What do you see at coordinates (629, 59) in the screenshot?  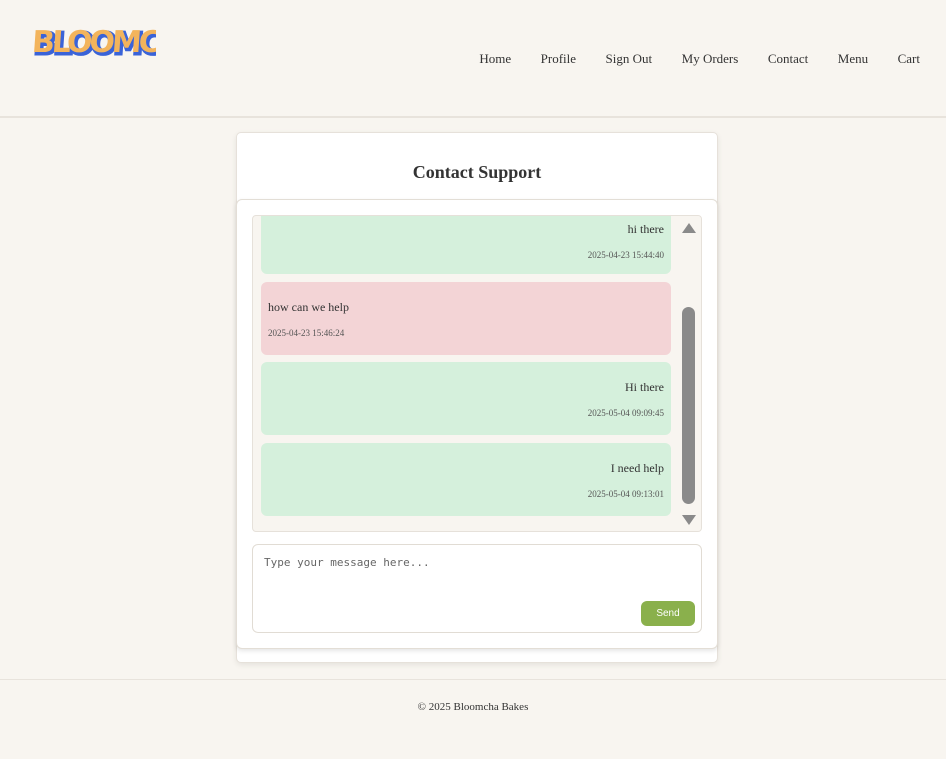 I see `nav-sign-out: Sign Out` at bounding box center [629, 59].